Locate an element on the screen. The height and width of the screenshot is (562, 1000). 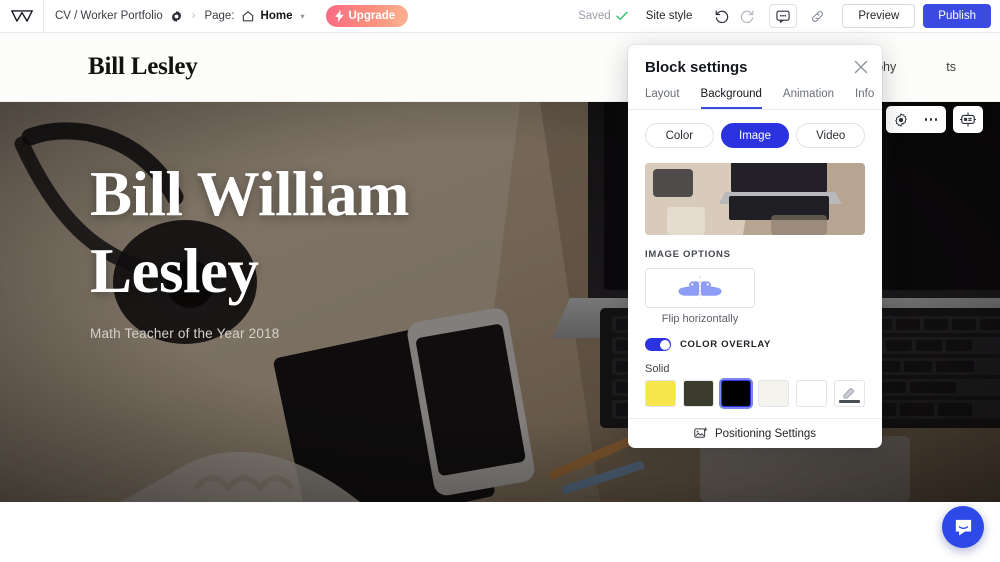
block-toolbar-group is located at coordinates (916, 119).